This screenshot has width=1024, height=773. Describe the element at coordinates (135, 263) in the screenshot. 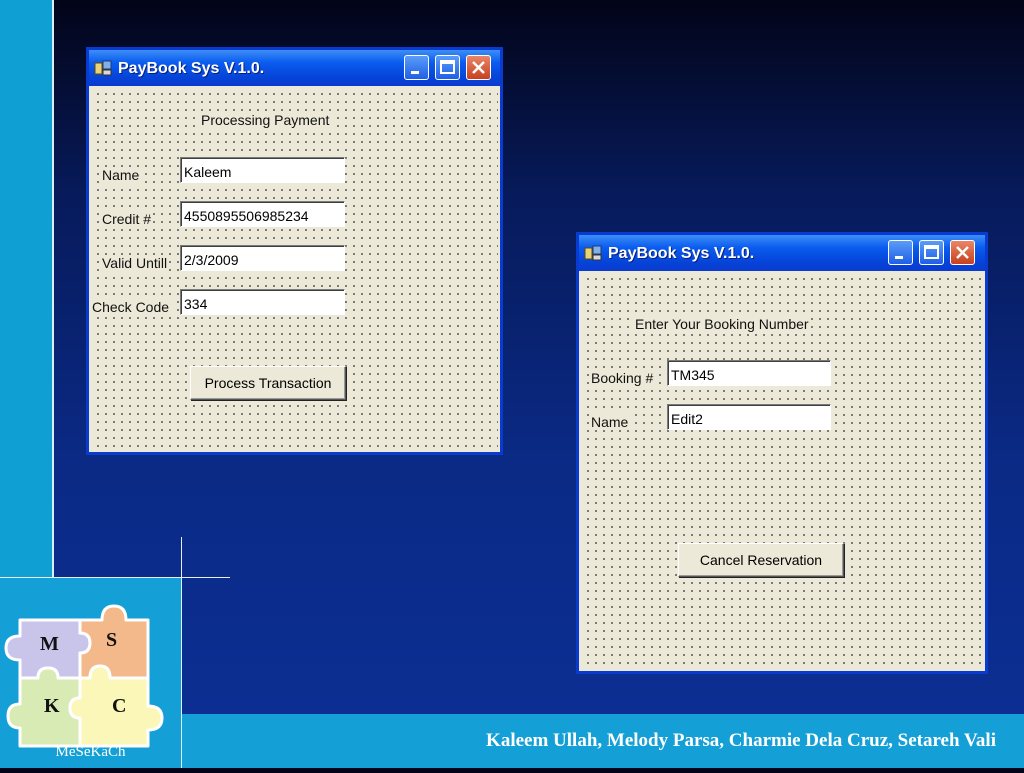

I see `valid-until-label: Valid Untill` at that location.